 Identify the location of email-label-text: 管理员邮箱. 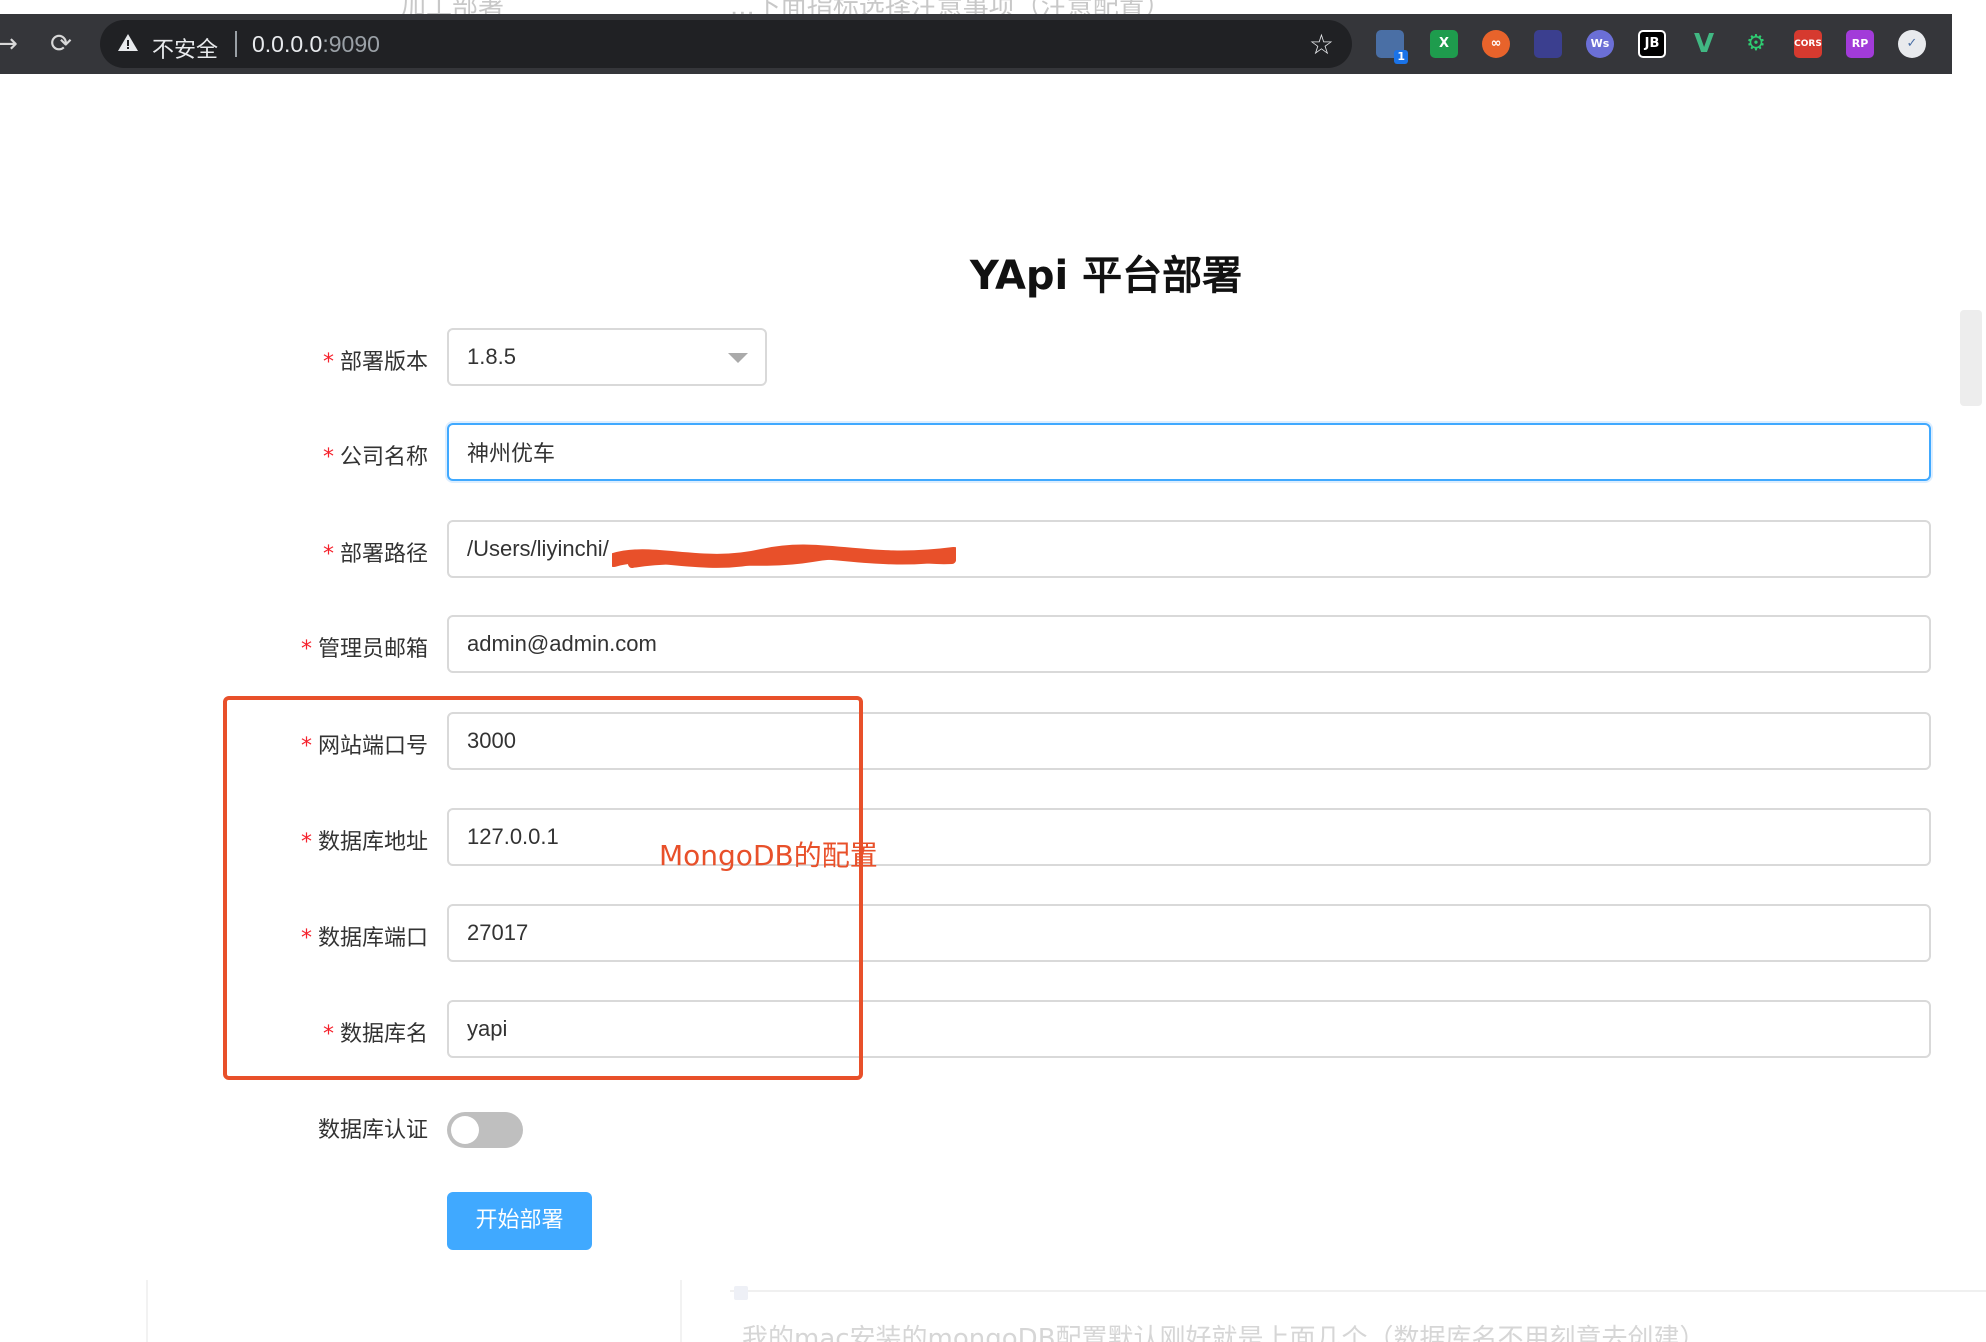
(372, 649).